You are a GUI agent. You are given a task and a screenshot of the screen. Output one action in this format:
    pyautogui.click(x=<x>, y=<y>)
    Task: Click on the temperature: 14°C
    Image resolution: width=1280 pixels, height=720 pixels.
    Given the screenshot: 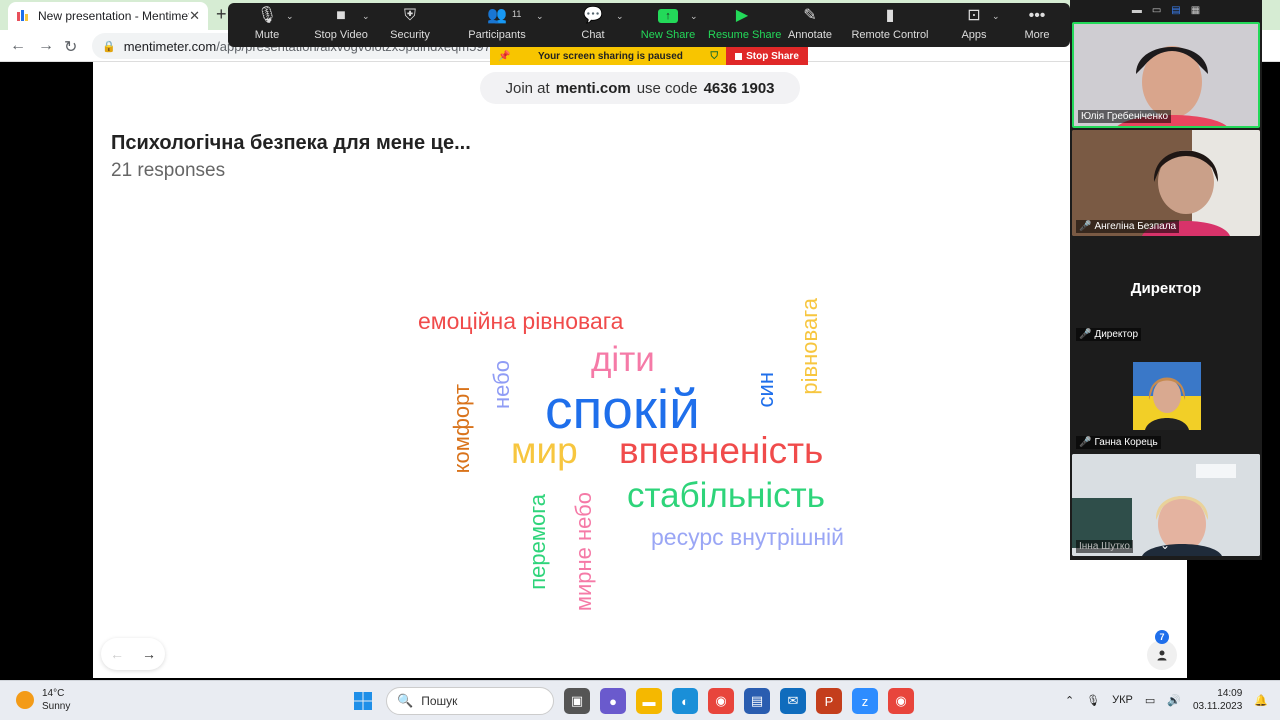 What is the action you would take?
    pyautogui.click(x=53, y=693)
    